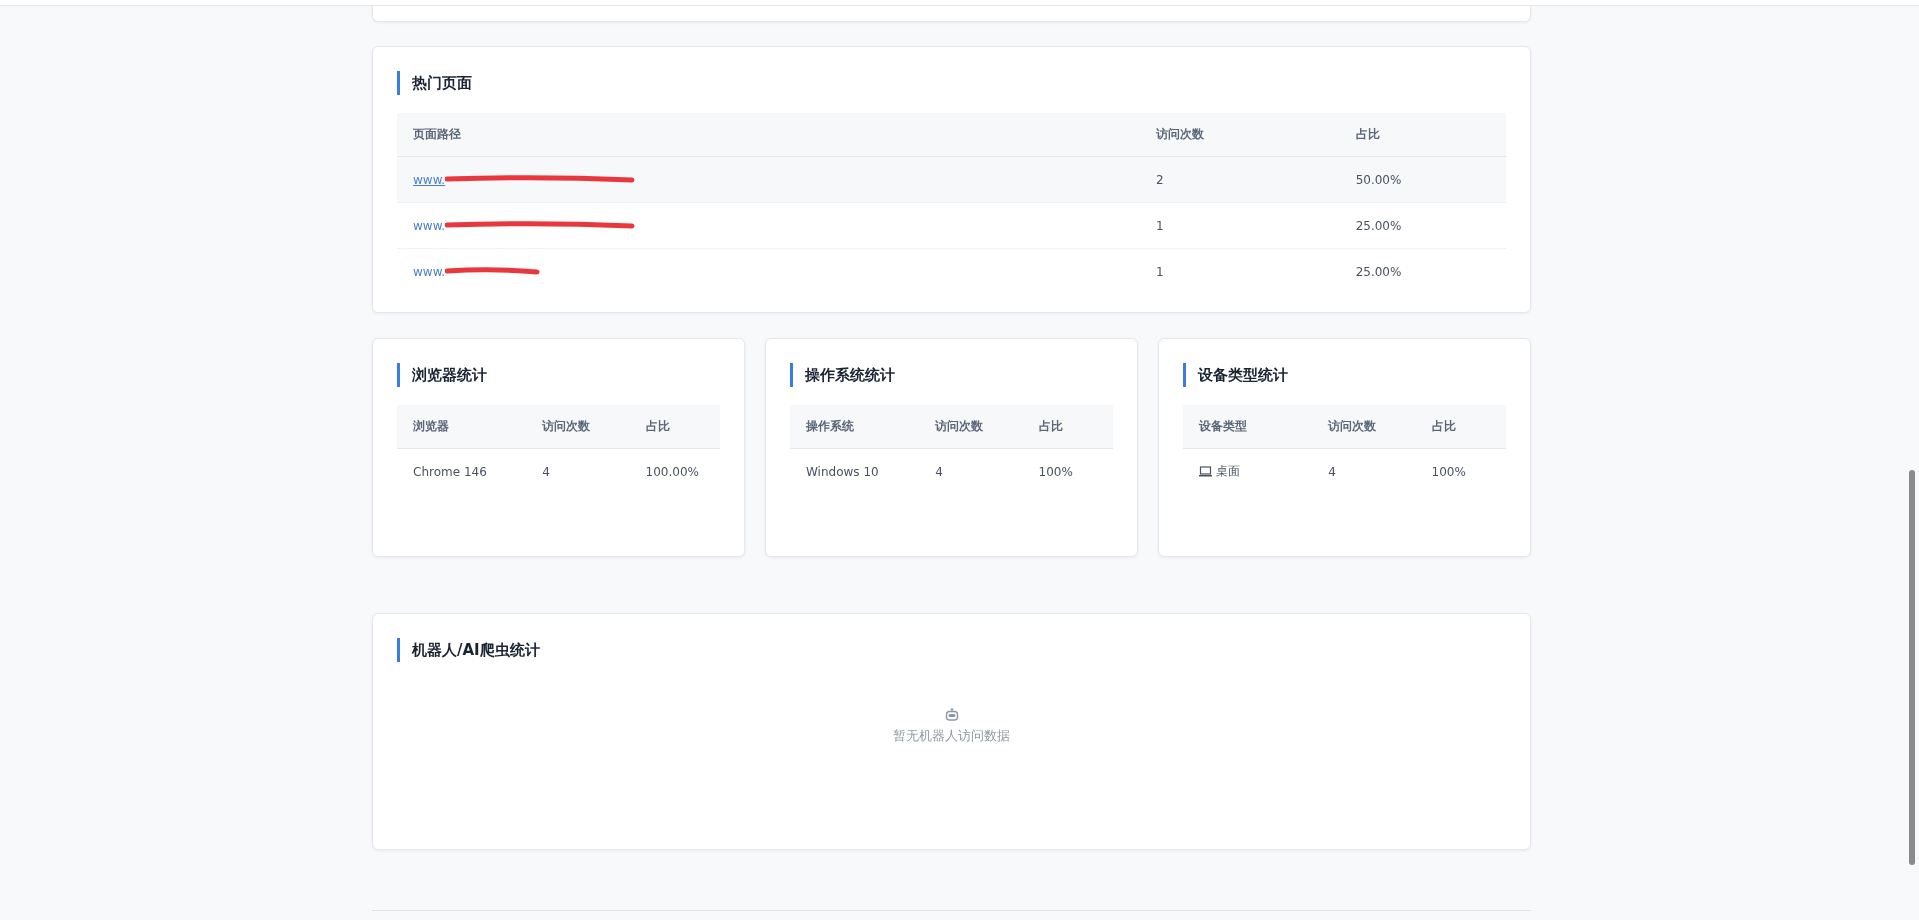 Image resolution: width=1919 pixels, height=920 pixels. What do you see at coordinates (674, 471) in the screenshot?
I see `table-cell: 100.00%` at bounding box center [674, 471].